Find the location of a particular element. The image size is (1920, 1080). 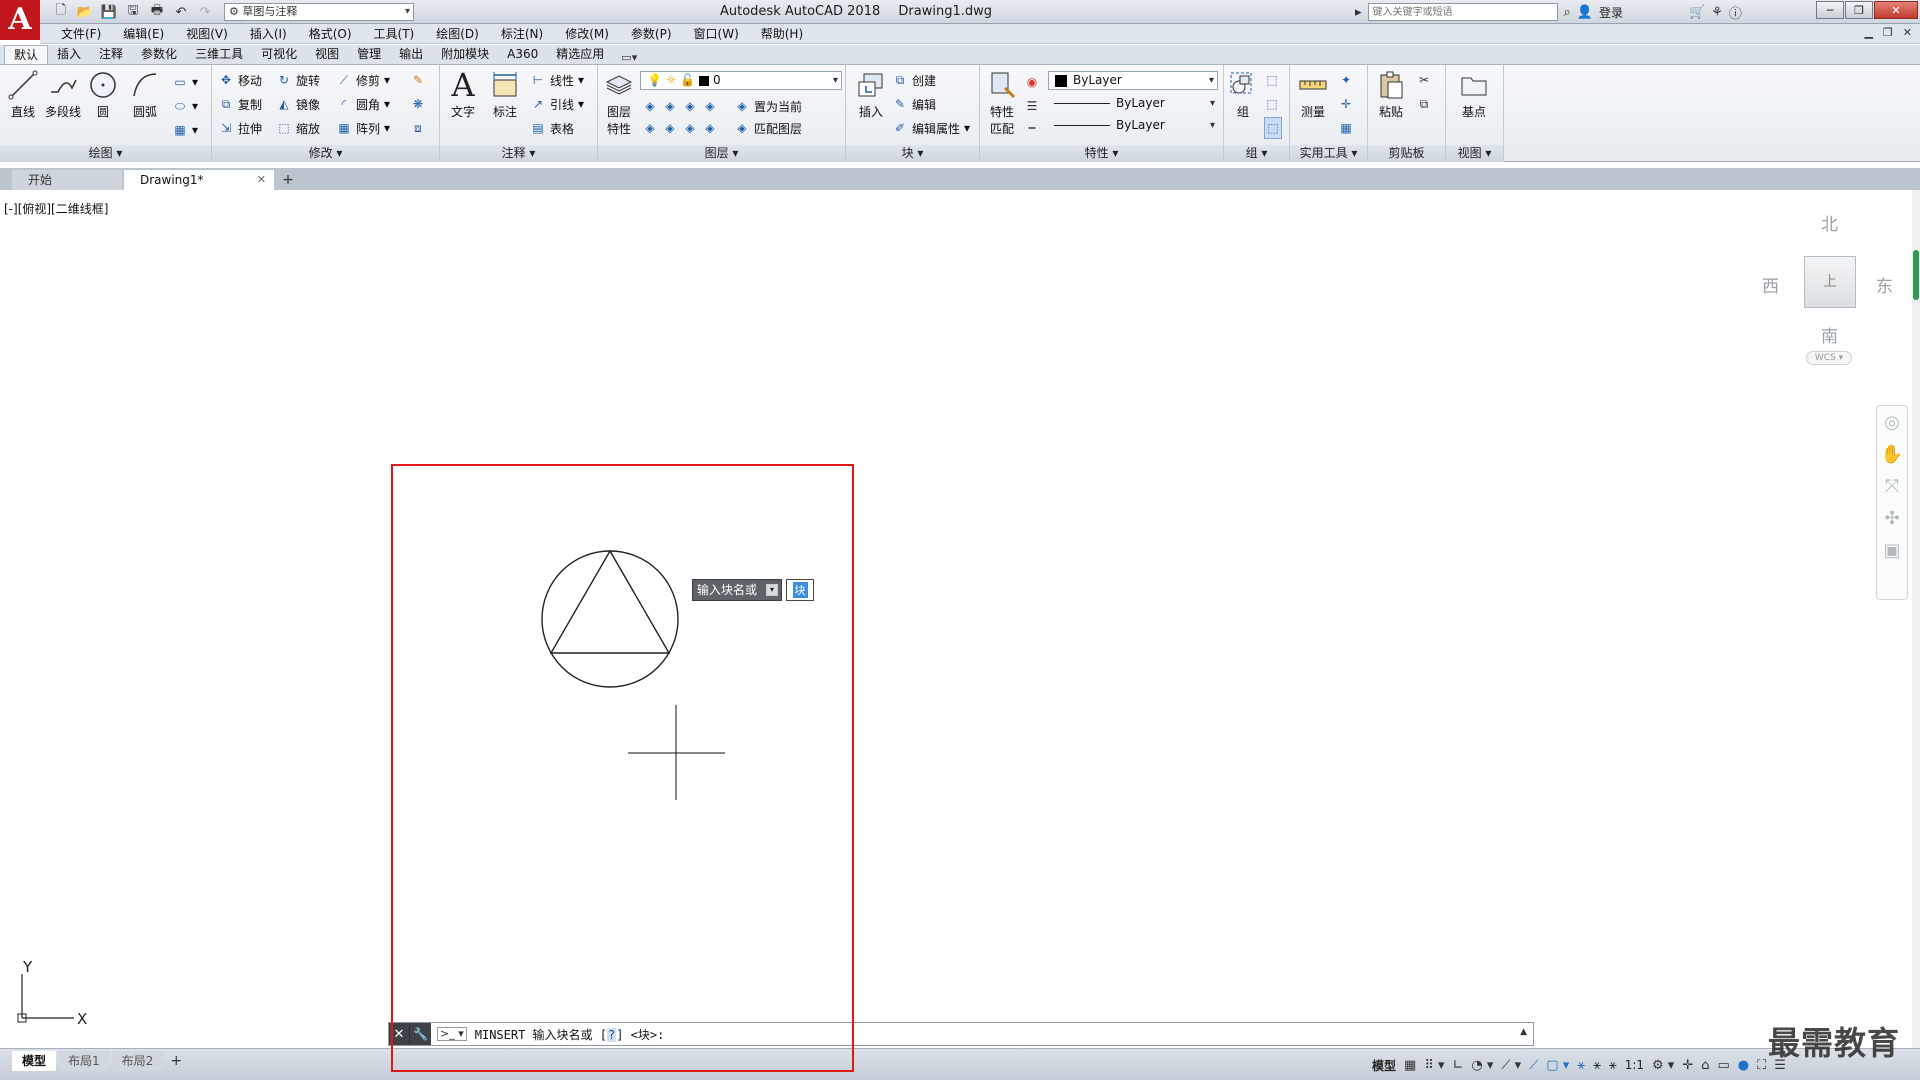

match-properties-button: 特性 匹配 is located at coordinates (1002, 103).